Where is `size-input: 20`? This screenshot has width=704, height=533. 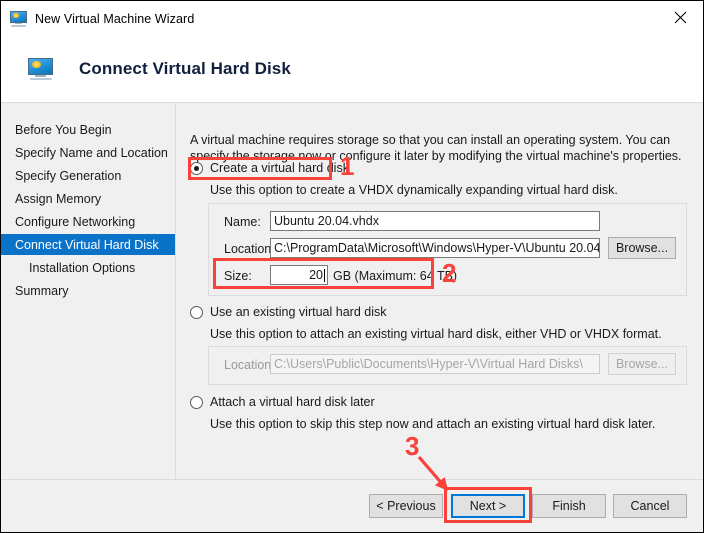 size-input: 20 is located at coordinates (299, 275).